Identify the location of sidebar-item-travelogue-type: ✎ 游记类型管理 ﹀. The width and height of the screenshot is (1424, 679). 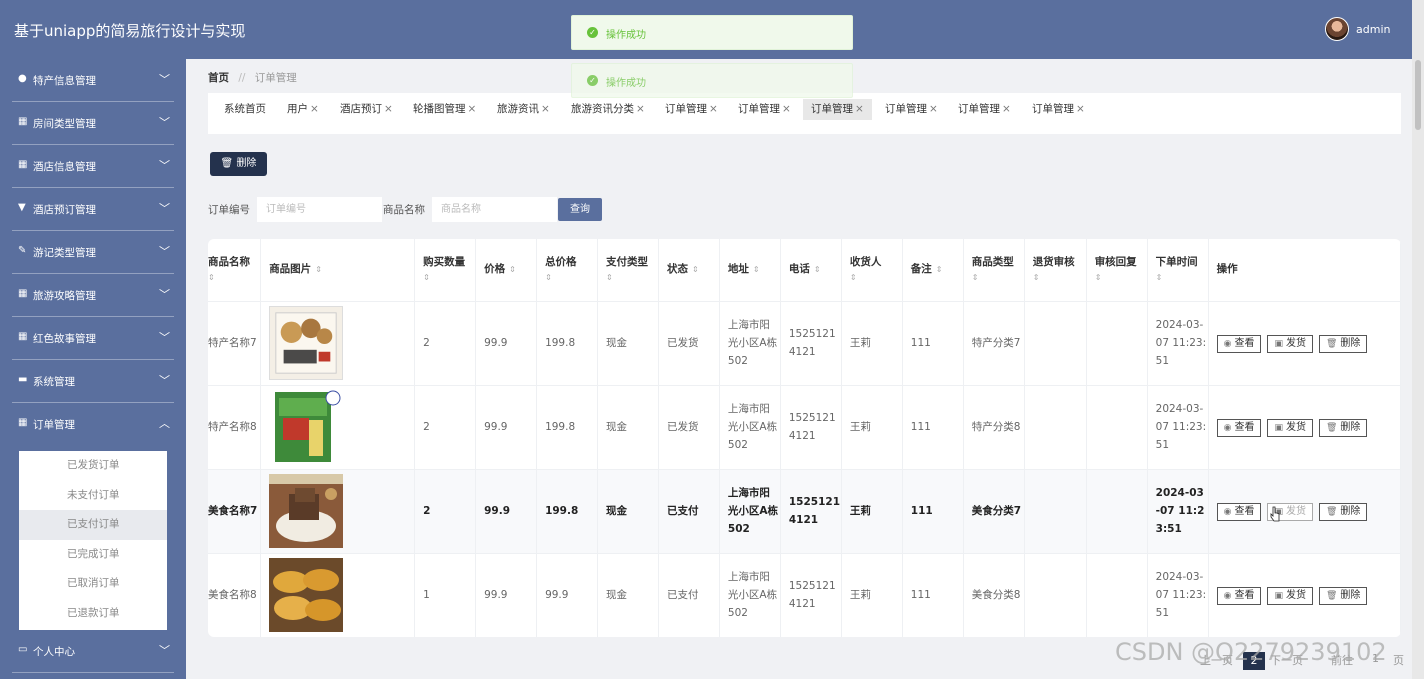
(93, 252).